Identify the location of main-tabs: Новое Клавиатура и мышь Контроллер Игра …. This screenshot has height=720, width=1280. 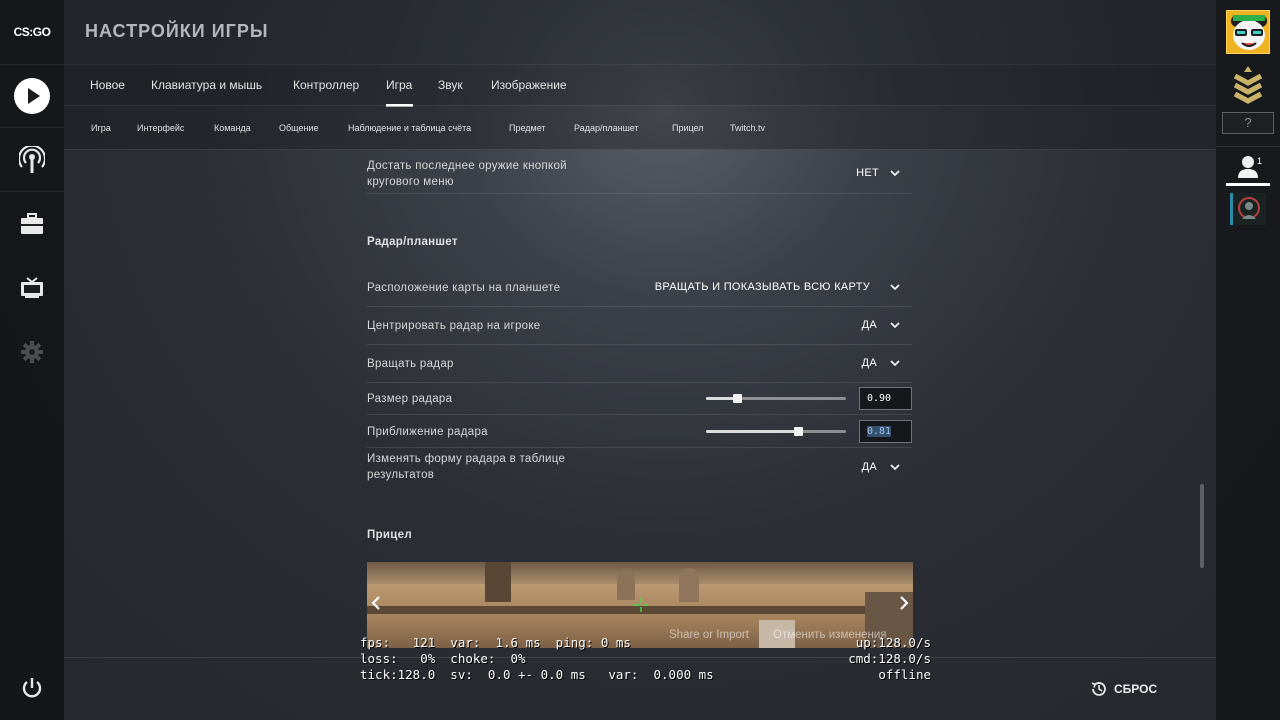
(640, 85).